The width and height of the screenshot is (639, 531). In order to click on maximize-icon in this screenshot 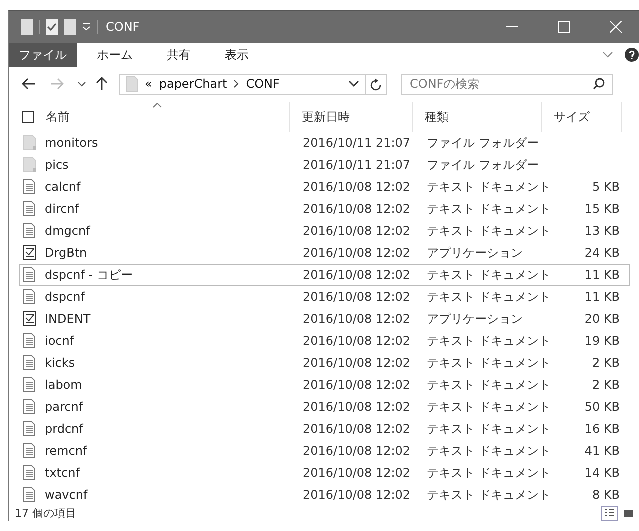, I will do `click(564, 27)`.